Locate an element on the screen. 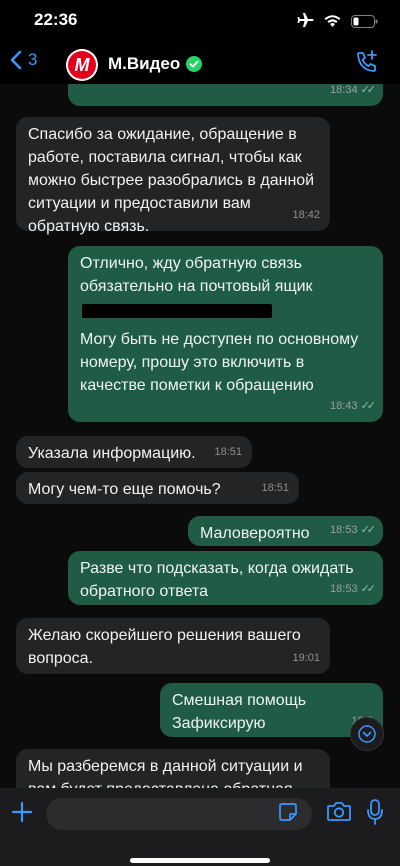  message-incoming: Указала информацию. 18:51 is located at coordinates (134, 452).